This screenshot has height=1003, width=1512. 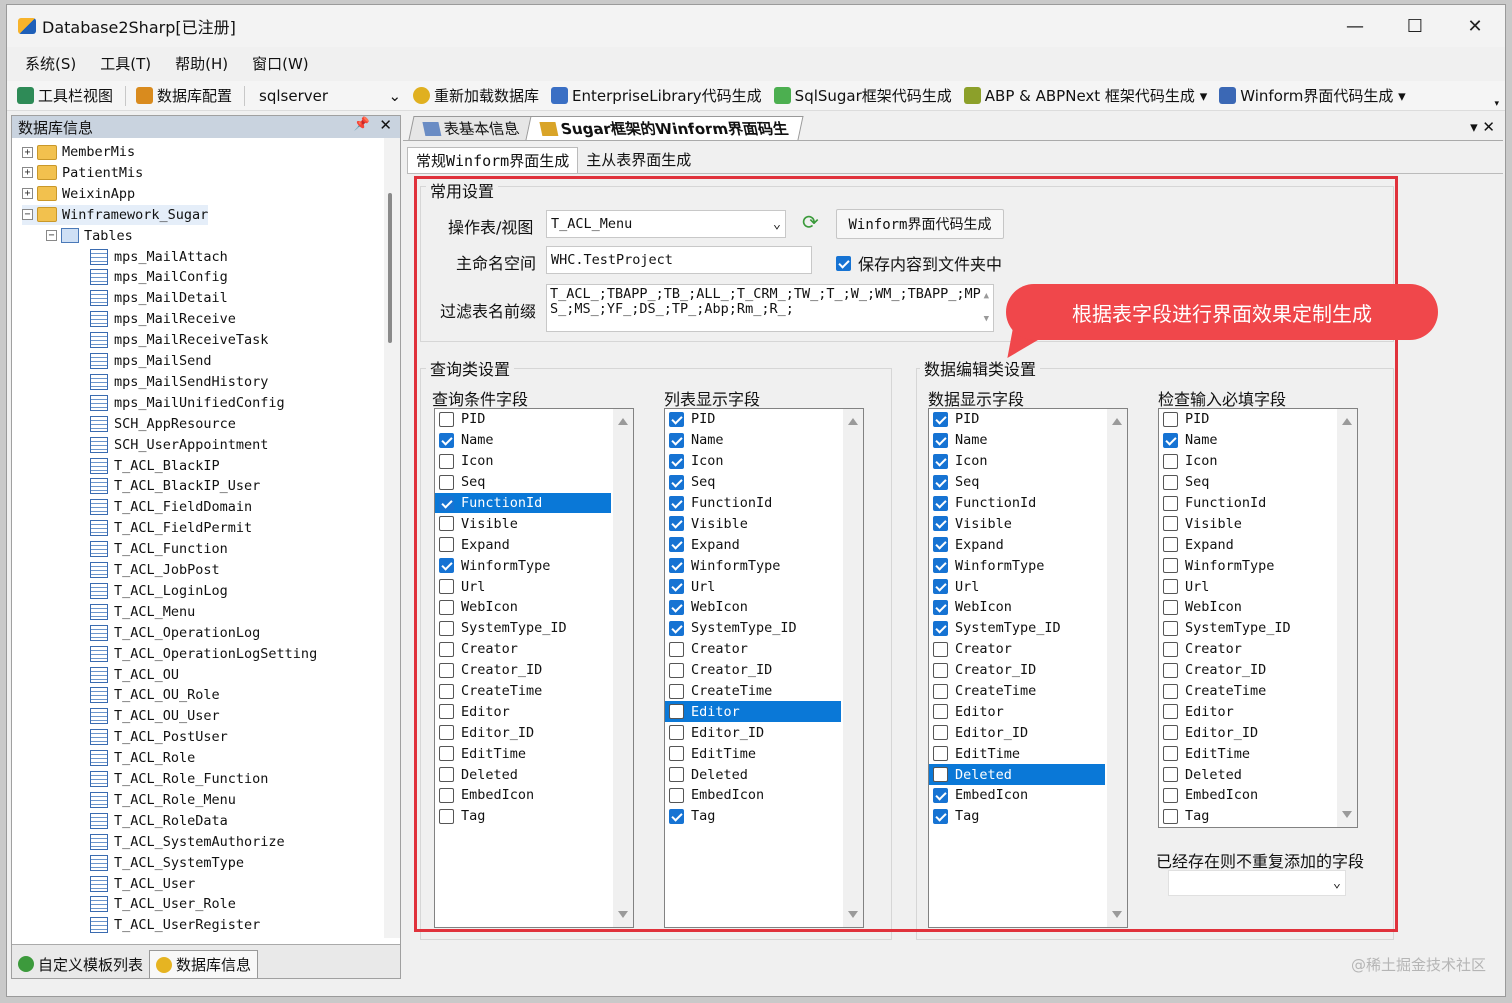 I want to click on field-item: Seq, so click(x=523, y=482).